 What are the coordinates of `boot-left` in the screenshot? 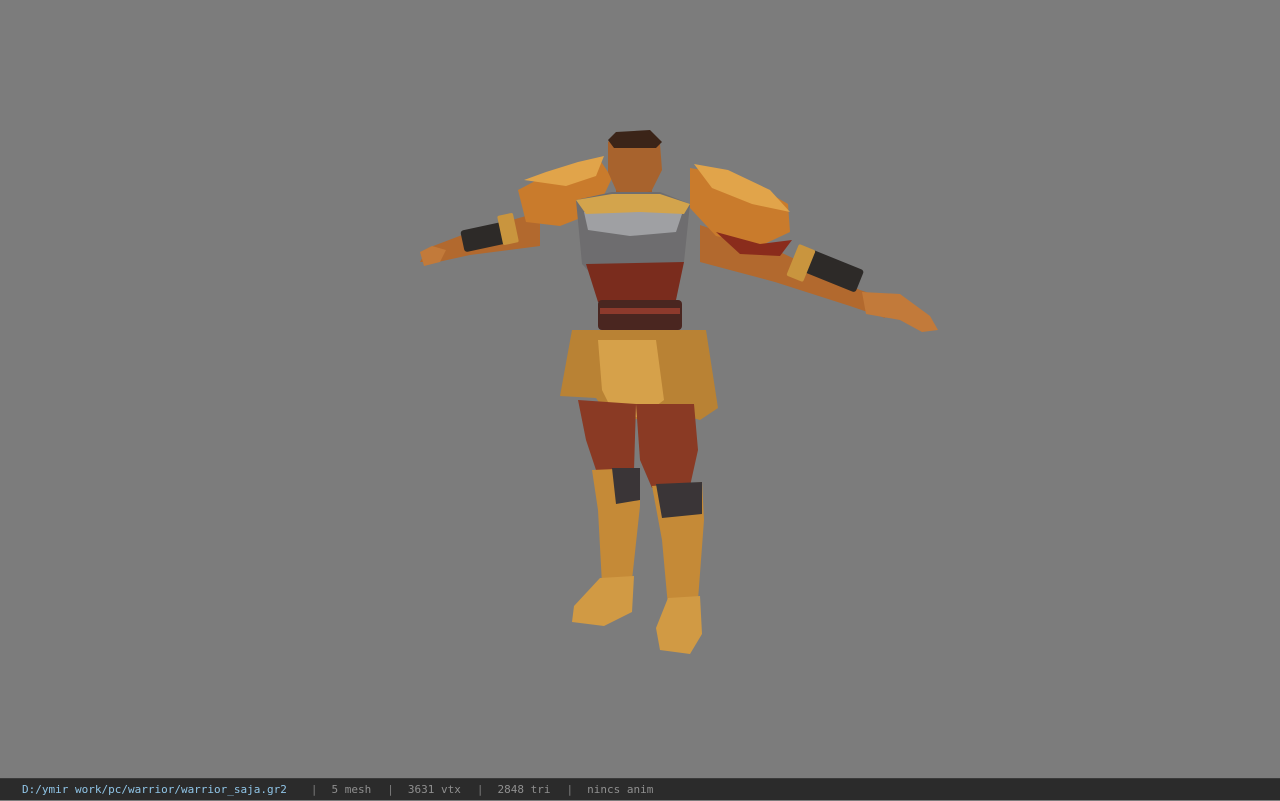 It's located at (603, 601).